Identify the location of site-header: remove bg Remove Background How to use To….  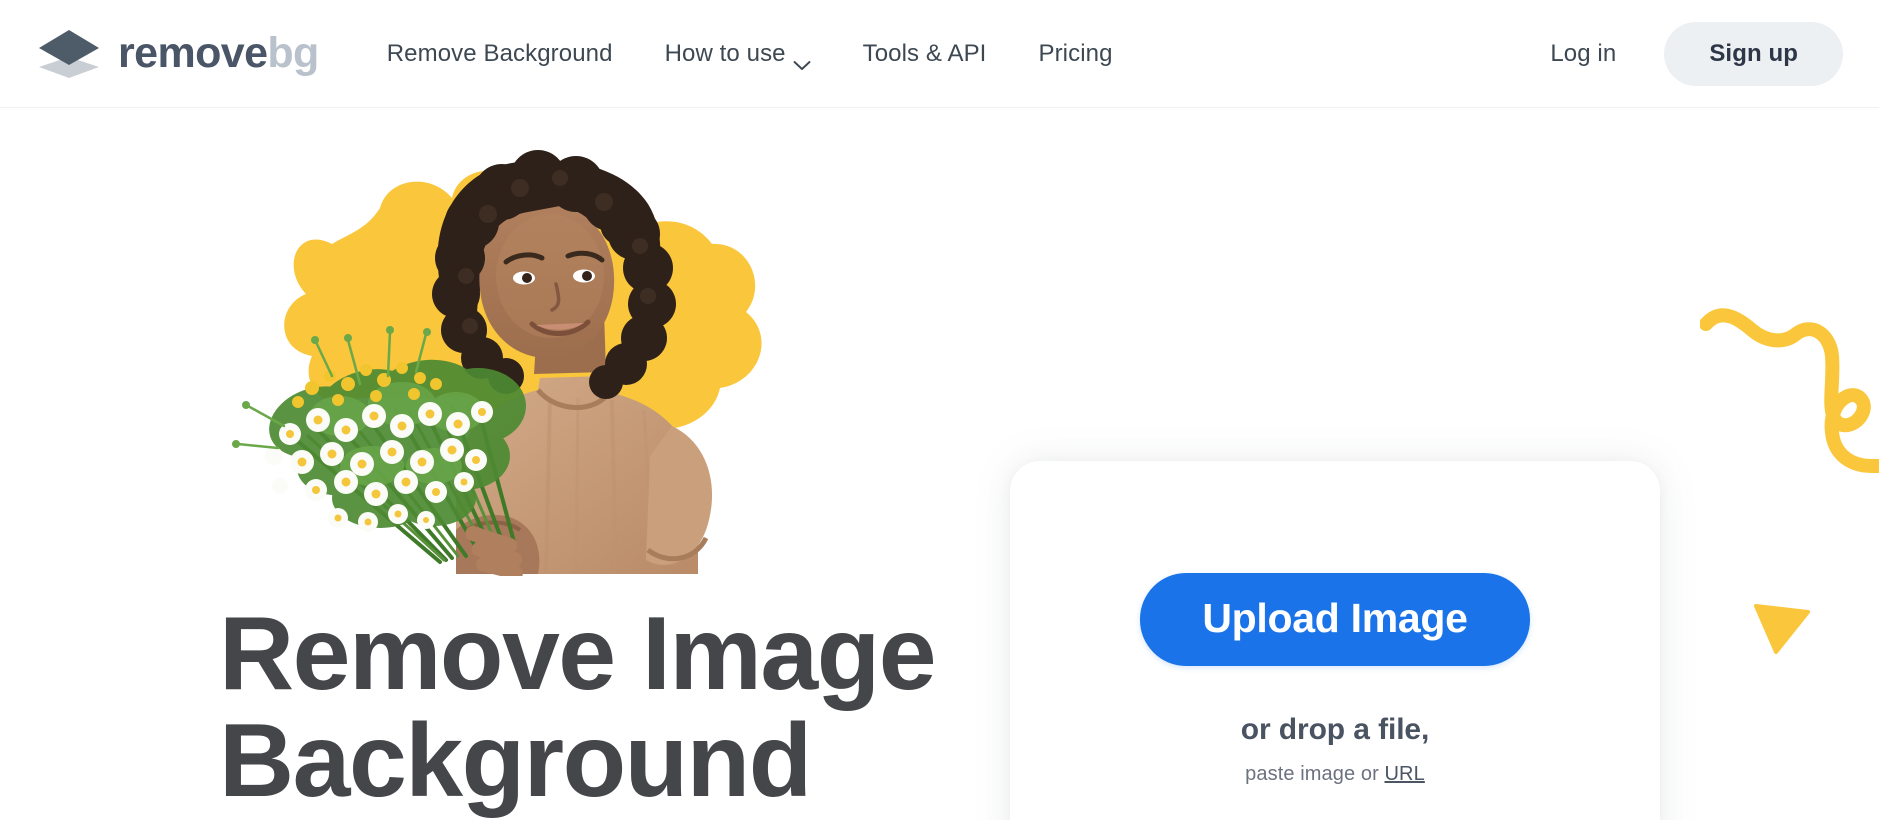
(939, 54).